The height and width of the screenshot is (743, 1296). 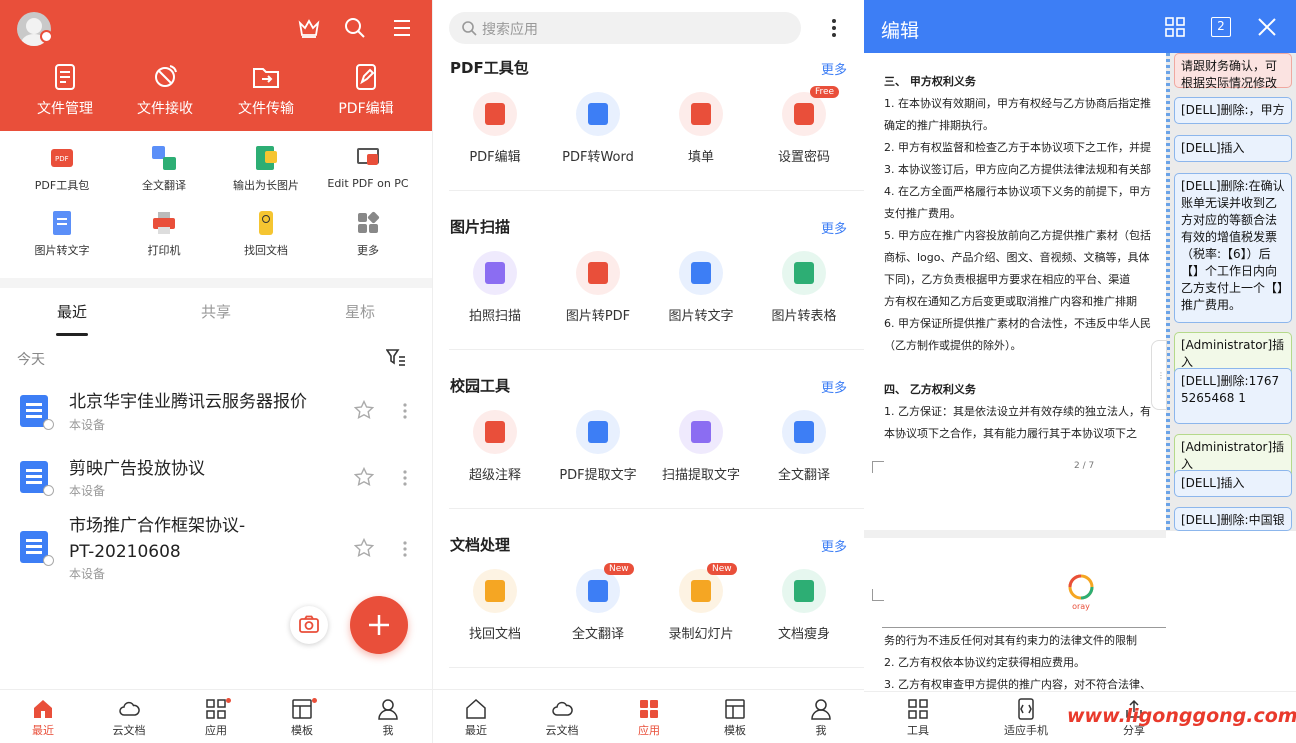 I want to click on app-recover-doc: 找回文档, so click(x=495, y=605).